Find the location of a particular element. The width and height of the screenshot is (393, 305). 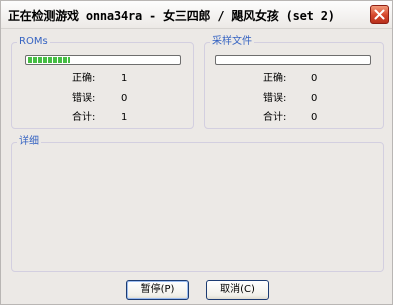

close-icon is located at coordinates (379, 14).